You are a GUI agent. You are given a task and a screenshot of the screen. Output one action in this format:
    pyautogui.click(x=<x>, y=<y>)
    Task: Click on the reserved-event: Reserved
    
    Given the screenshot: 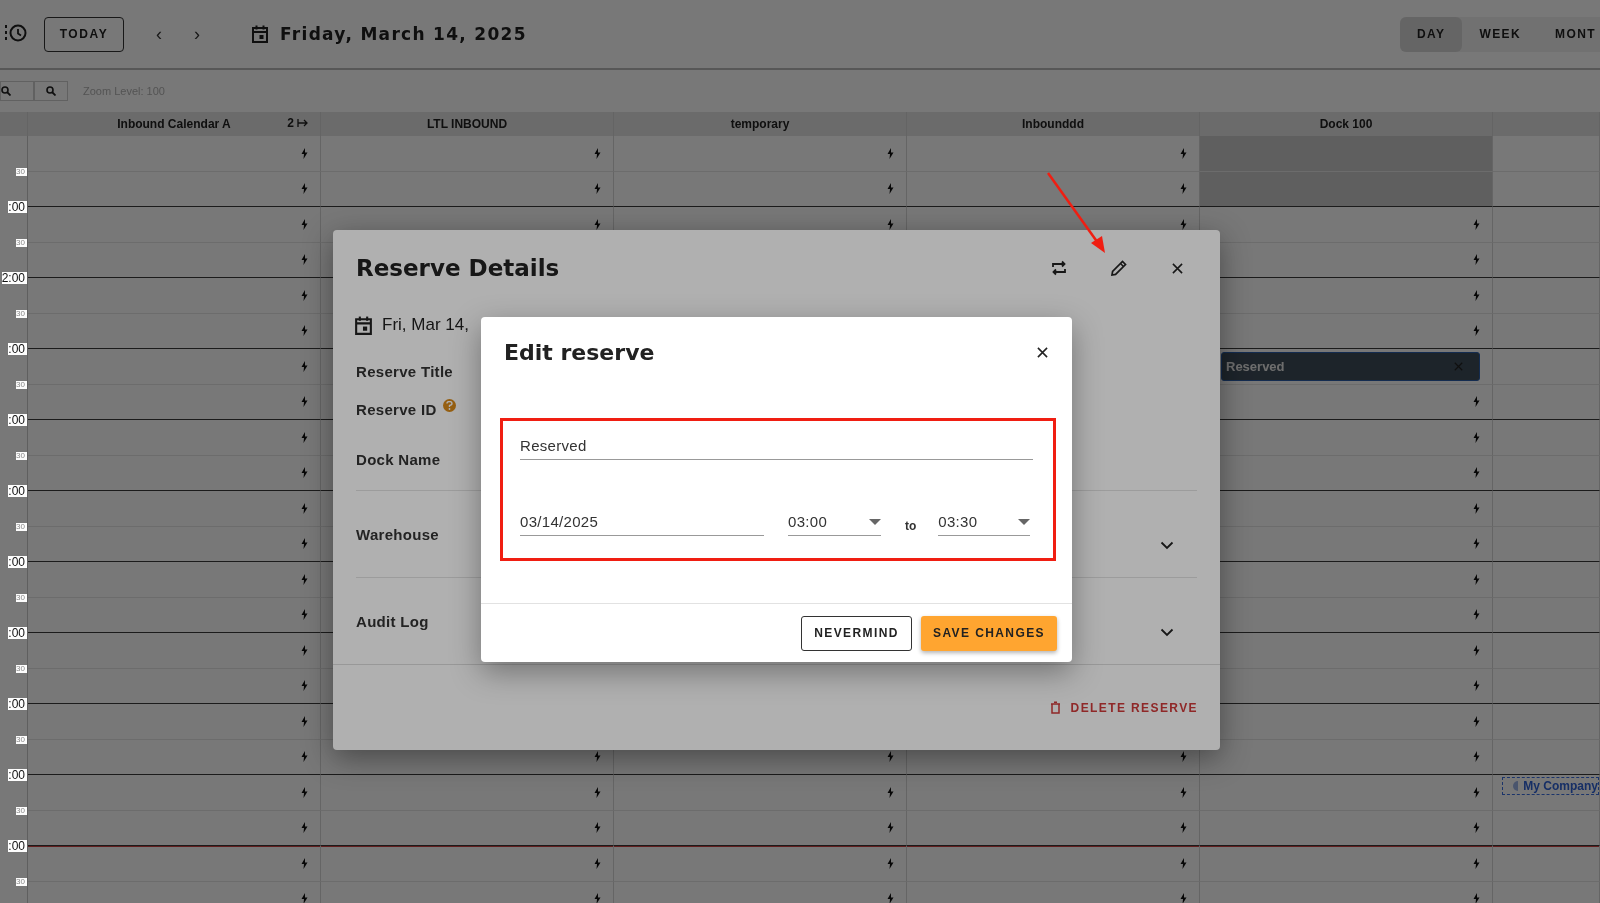 What is the action you would take?
    pyautogui.click(x=1350, y=366)
    